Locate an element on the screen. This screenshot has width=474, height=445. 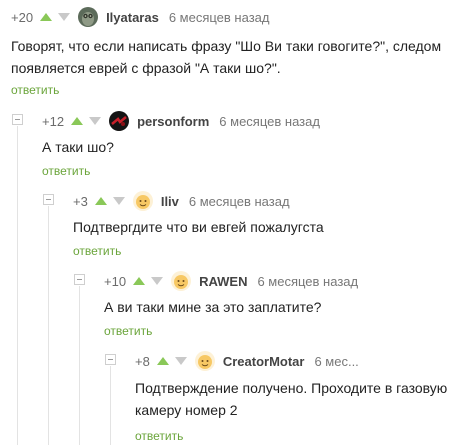
comment-rating: +20 is located at coordinates (22, 17).